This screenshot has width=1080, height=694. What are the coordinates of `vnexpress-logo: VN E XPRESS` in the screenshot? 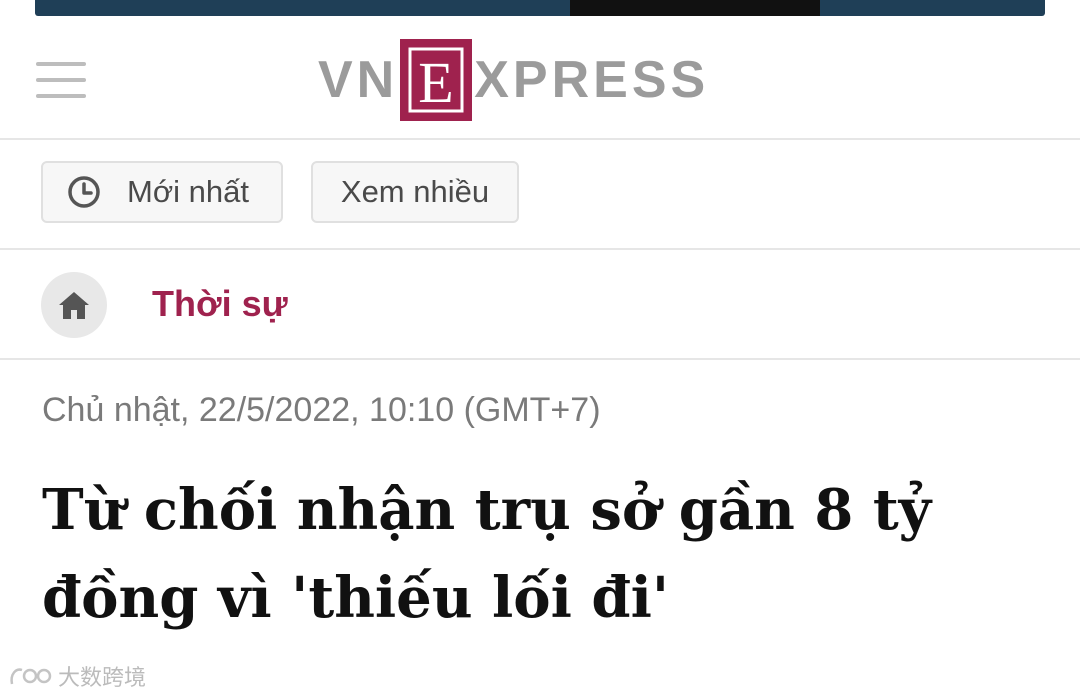 It's located at (513, 80).